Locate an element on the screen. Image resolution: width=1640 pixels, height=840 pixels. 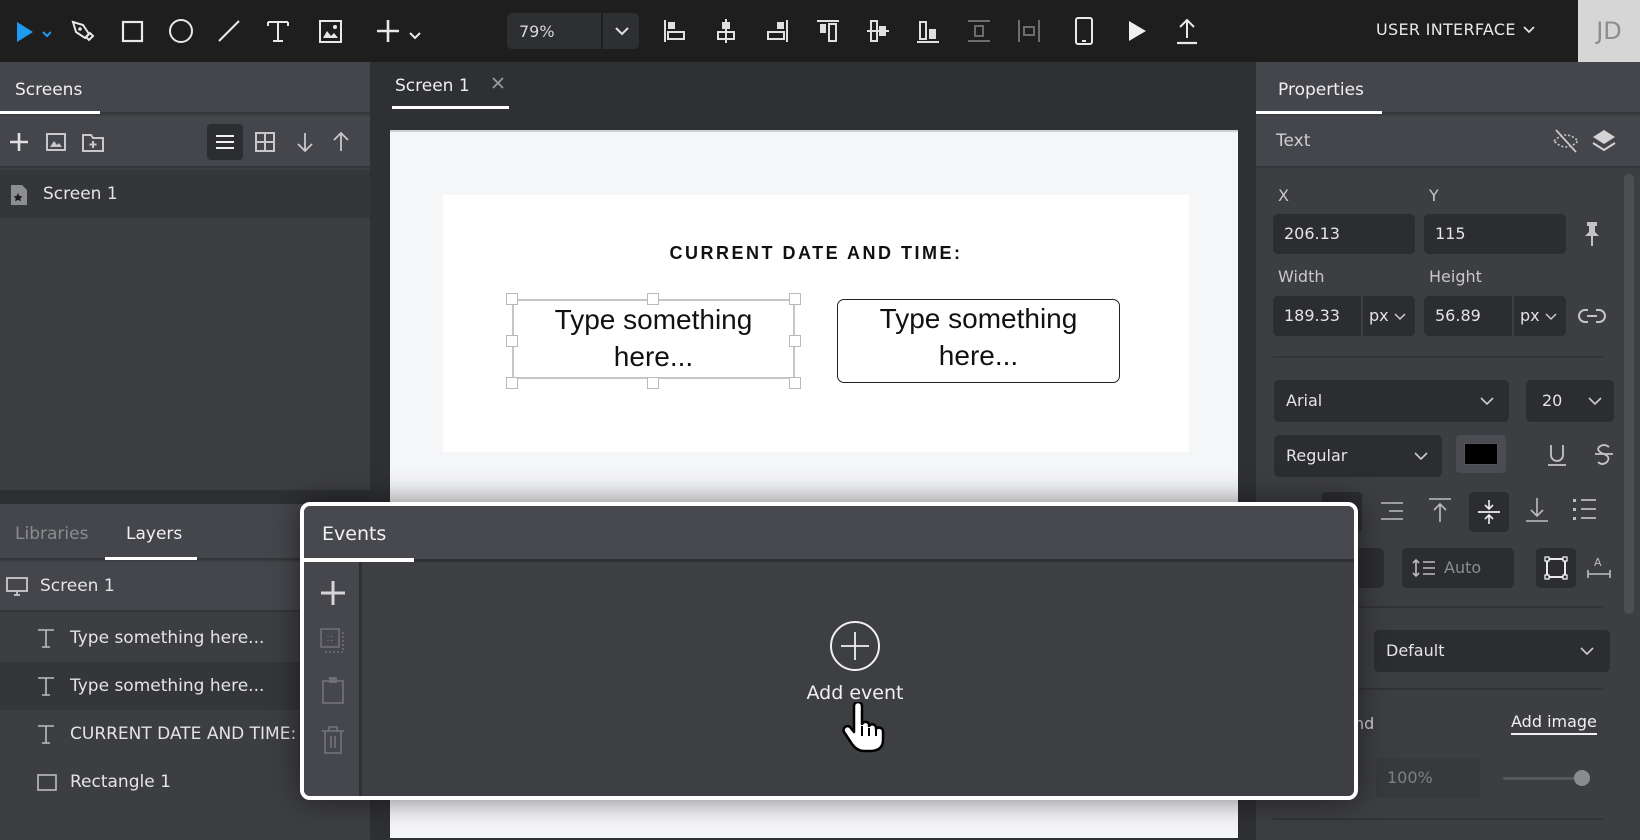
vertical-align-top-icon is located at coordinates (1440, 510).